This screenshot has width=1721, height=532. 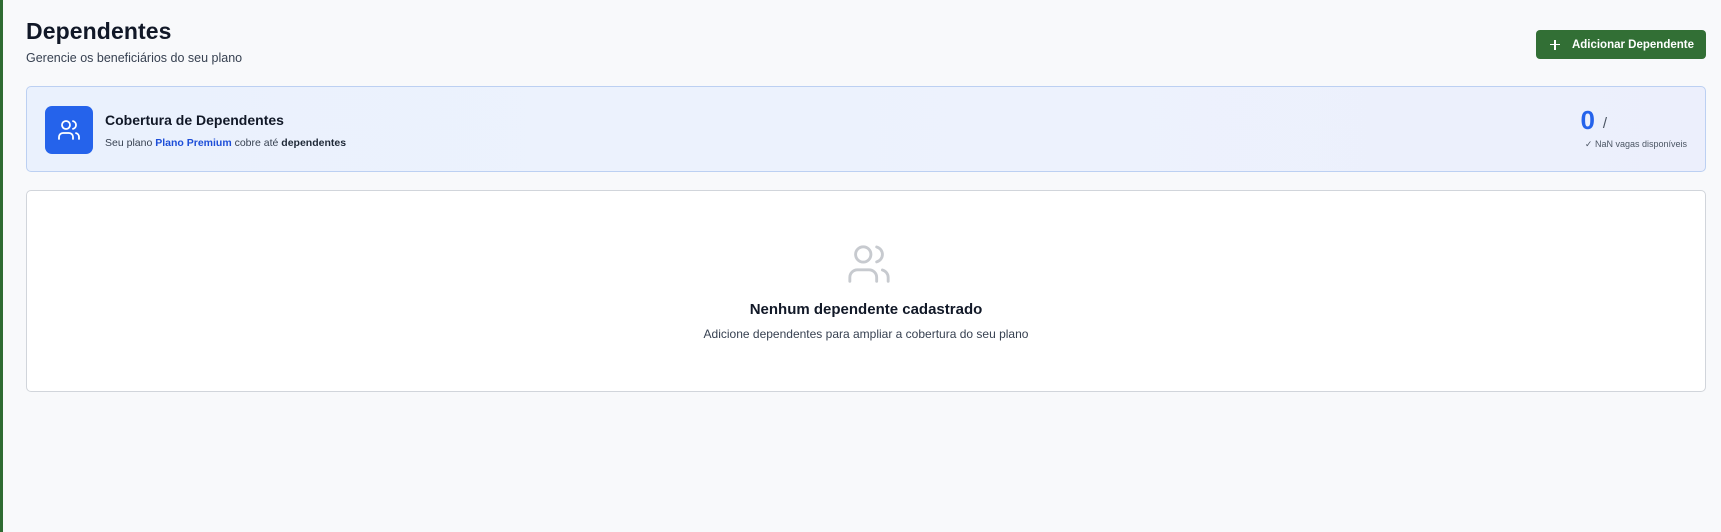 I want to click on coverage-desc-middle: cobre até, so click(x=256, y=143).